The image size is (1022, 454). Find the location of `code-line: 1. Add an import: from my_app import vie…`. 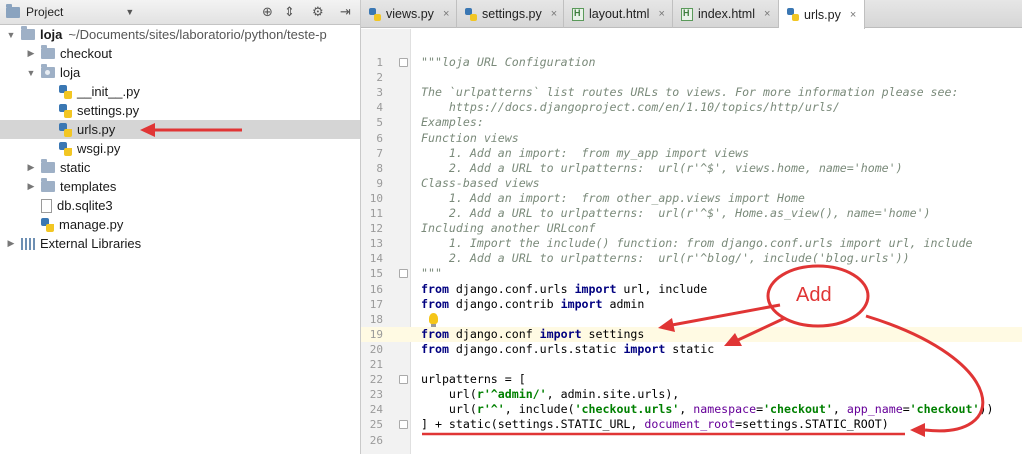

code-line: 1. Add an import: from my_app import vie… is located at coordinates (585, 153).